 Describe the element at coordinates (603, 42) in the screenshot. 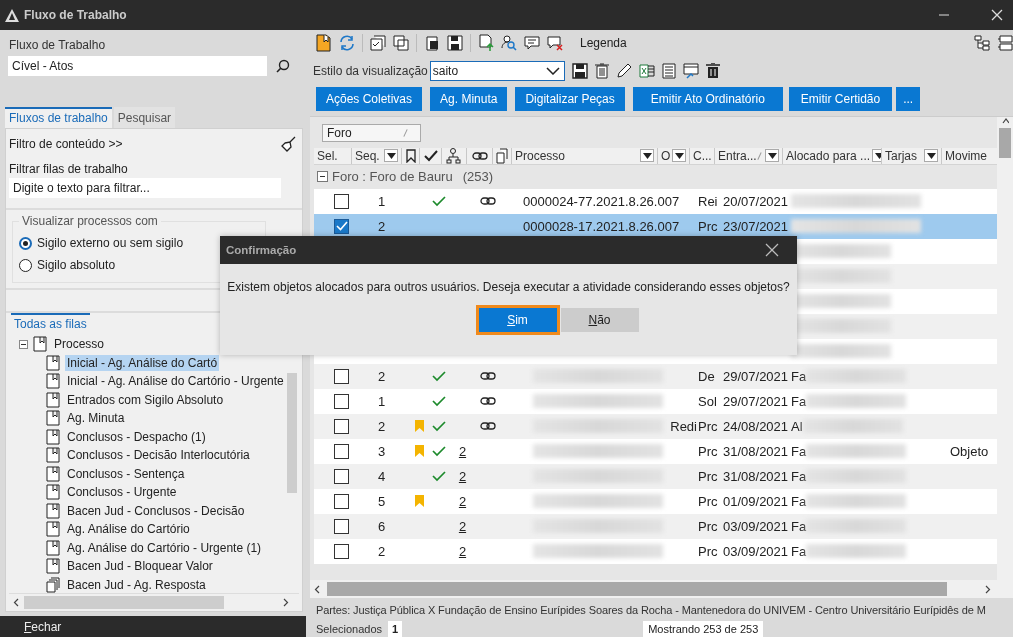

I see `legend-link: Legenda` at that location.